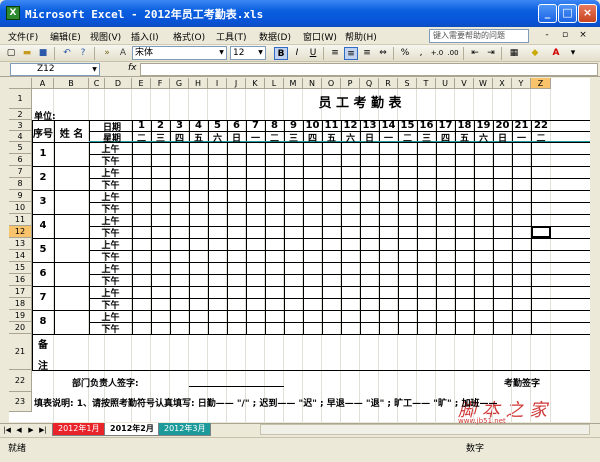 The height and width of the screenshot is (462, 600). What do you see at coordinates (55, 69) in the screenshot?
I see `name-box: Z12 ▼` at bounding box center [55, 69].